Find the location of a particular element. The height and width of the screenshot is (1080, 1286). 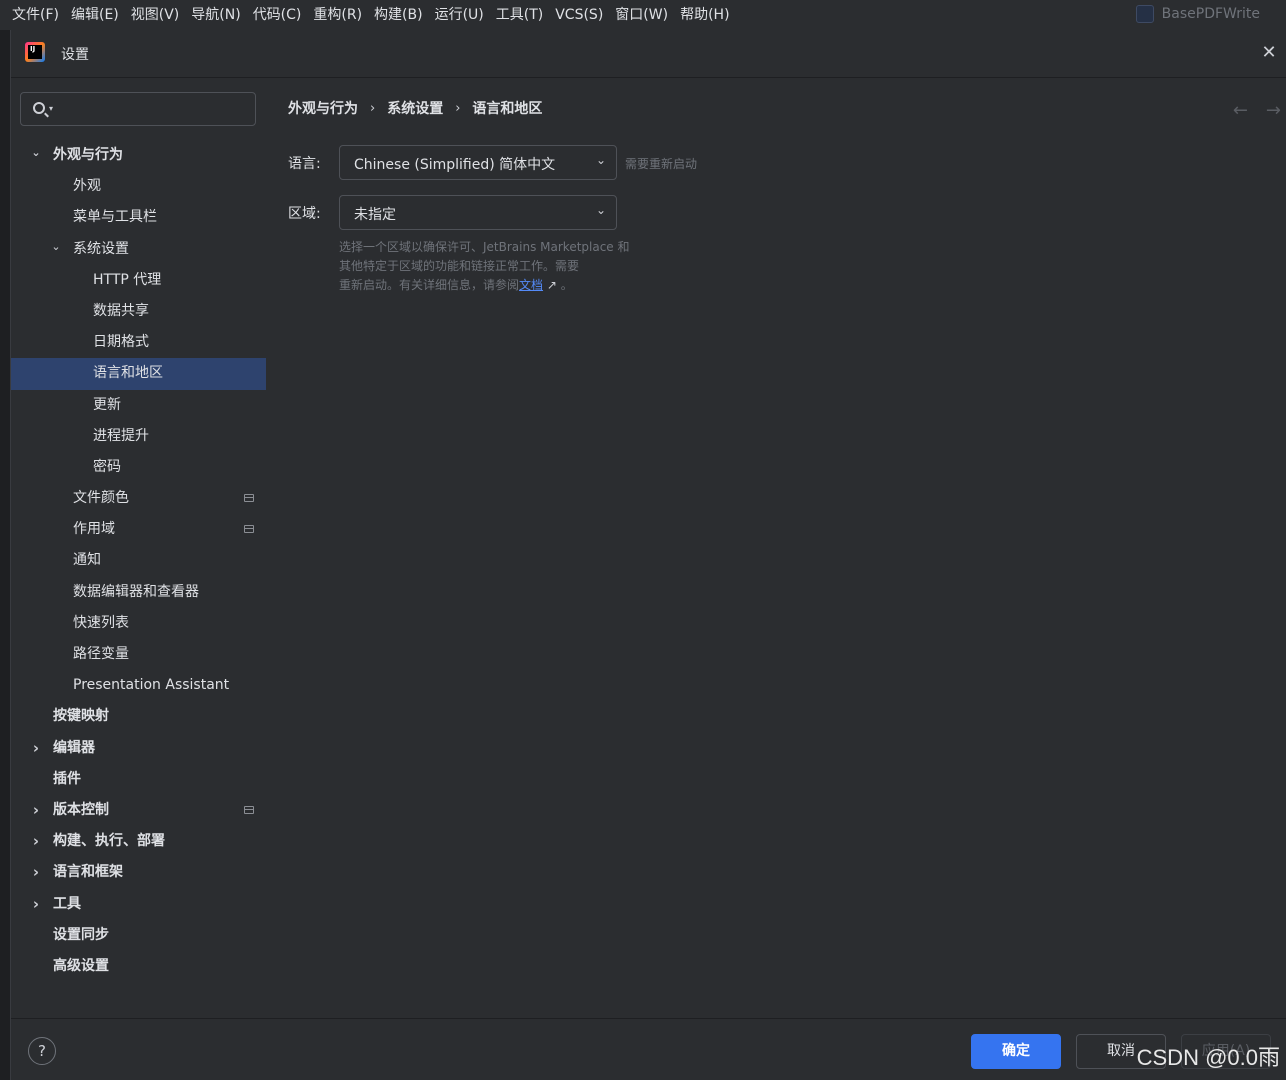

search-input: ▾ is located at coordinates (138, 109).